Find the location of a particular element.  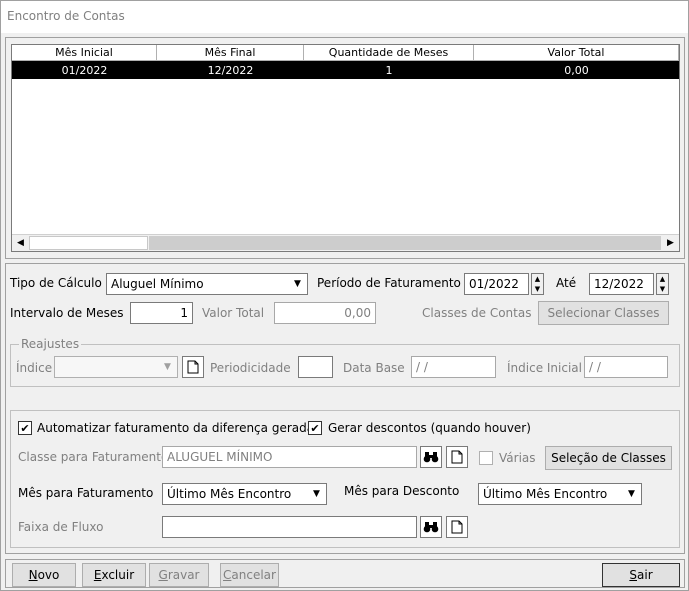

mes-faturamento-select: Último Mês Encontro ▼ is located at coordinates (244, 494).